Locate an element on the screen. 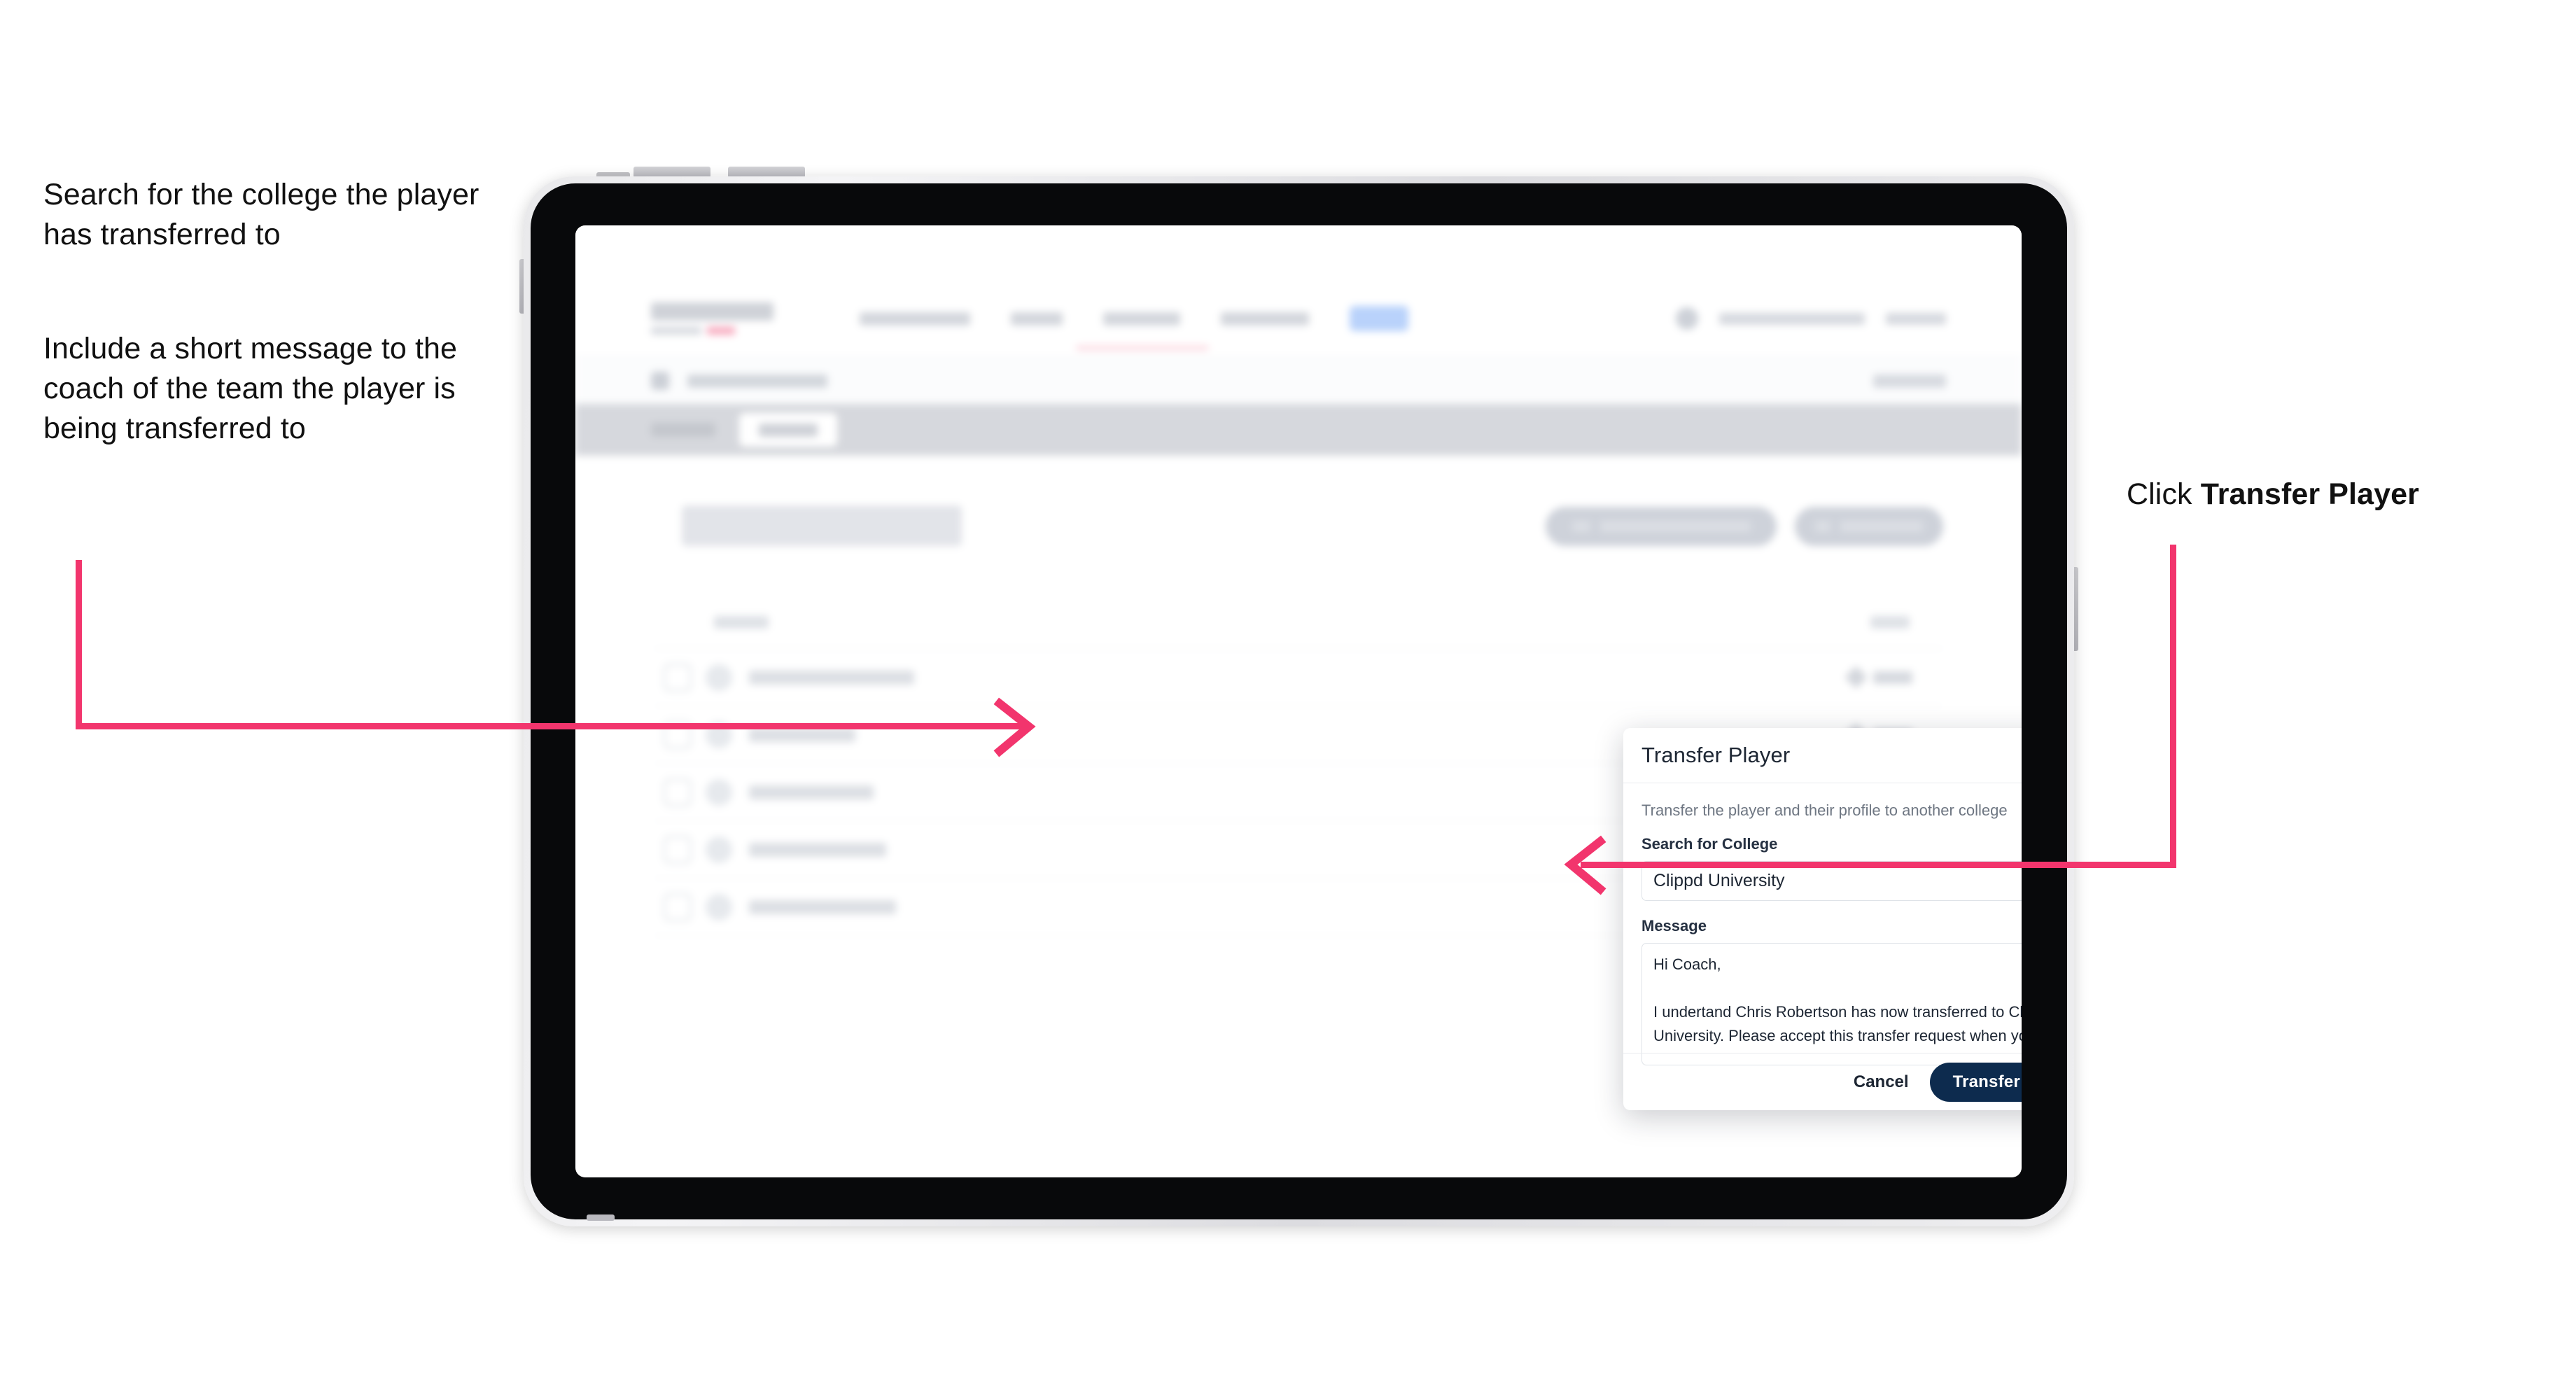 This screenshot has width=2576, height=1386. logo-wordmark is located at coordinates (712, 311).